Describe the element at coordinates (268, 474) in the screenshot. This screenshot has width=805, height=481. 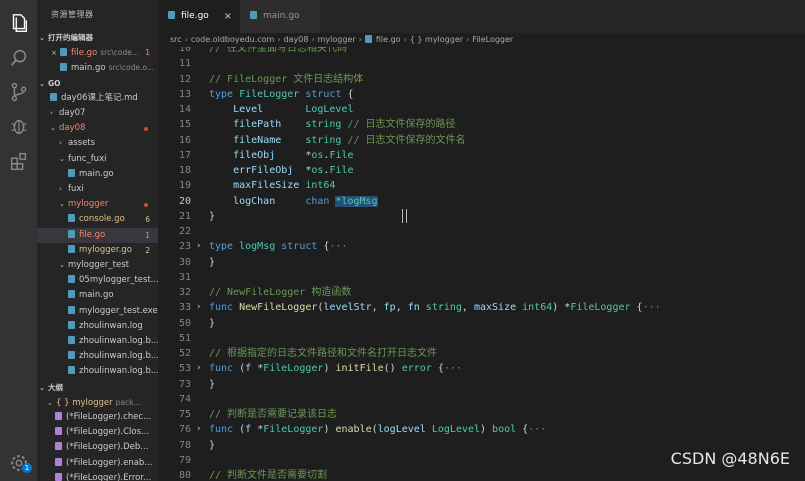
I see `code-text: // 判断文件是否需要切割` at that location.